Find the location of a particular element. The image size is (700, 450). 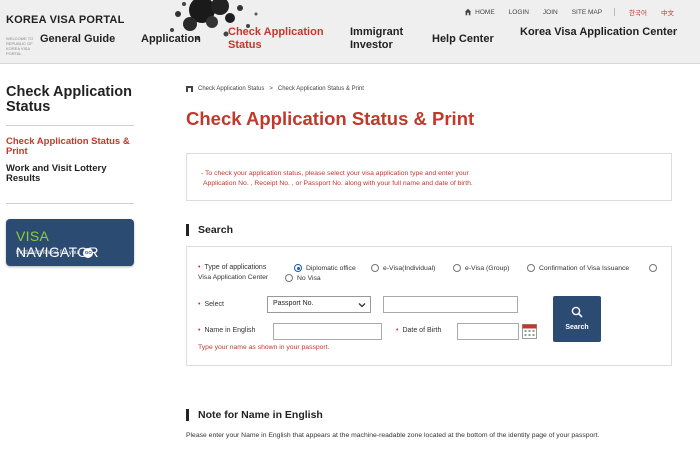

page-title: Check Application Status & Print is located at coordinates (330, 118).